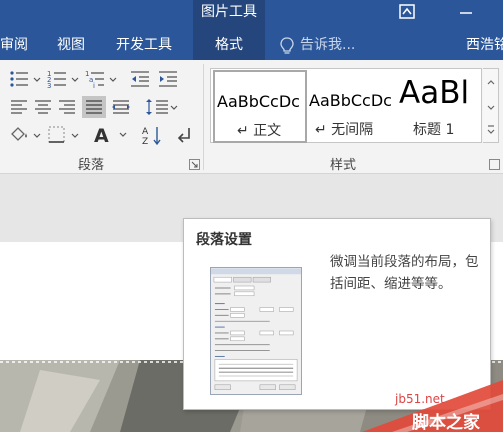 This screenshot has height=432, width=503. Describe the element at coordinates (94, 86) in the screenshot. I see `svg-text: i` at that location.